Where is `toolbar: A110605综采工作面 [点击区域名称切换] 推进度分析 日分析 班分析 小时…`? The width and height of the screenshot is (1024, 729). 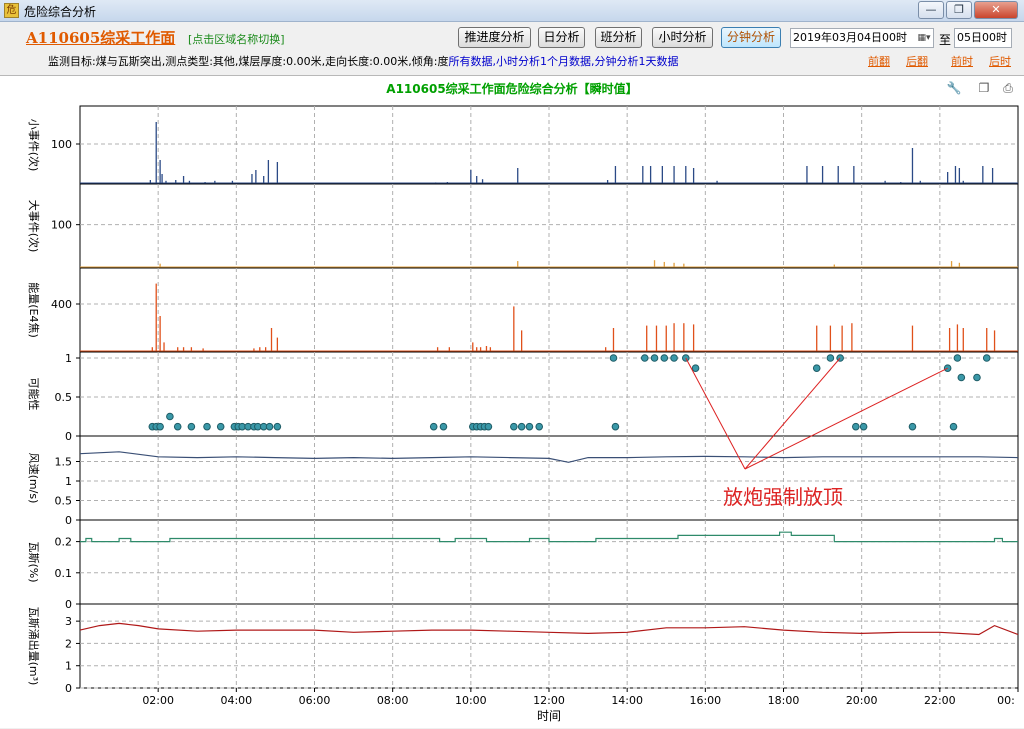 toolbar: A110605综采工作面 [点击区域名称切换] 推进度分析 日分析 班分析 小时… is located at coordinates (512, 48).